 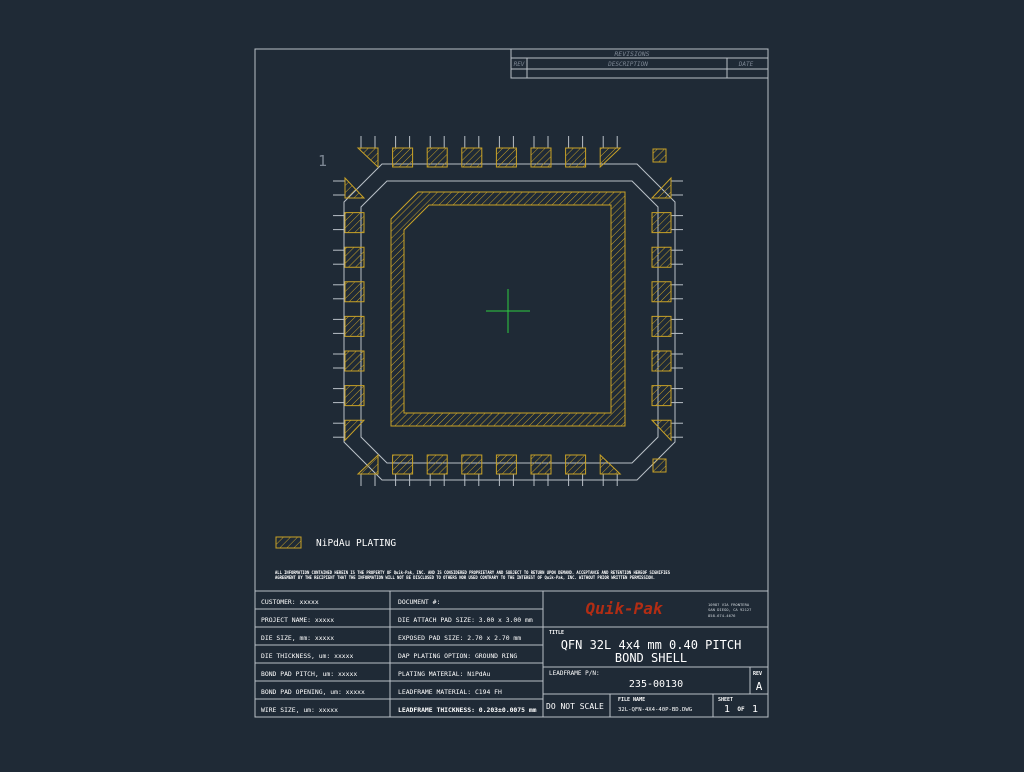 I want to click on leadframe-pn-value: 235-00130, so click(x=656, y=684).